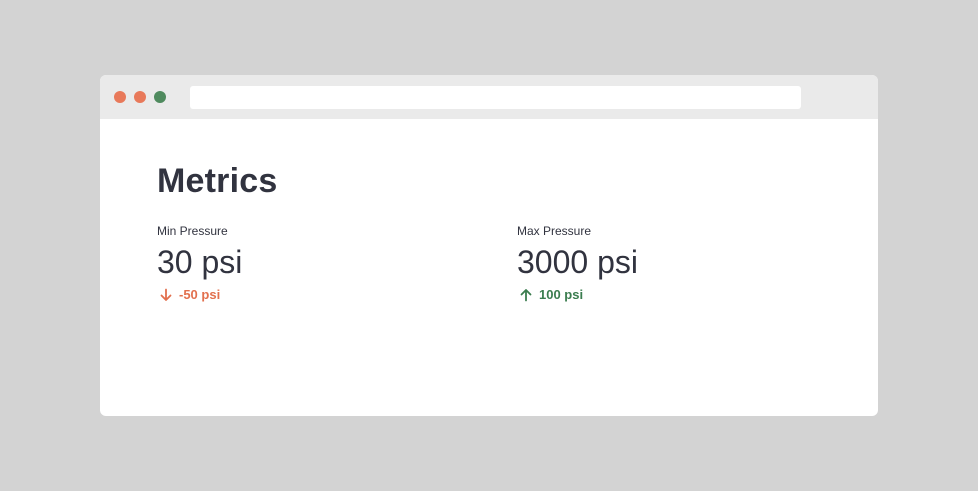 This screenshot has height=491, width=978. What do you see at coordinates (217, 181) in the screenshot?
I see `page-title: Metrics` at bounding box center [217, 181].